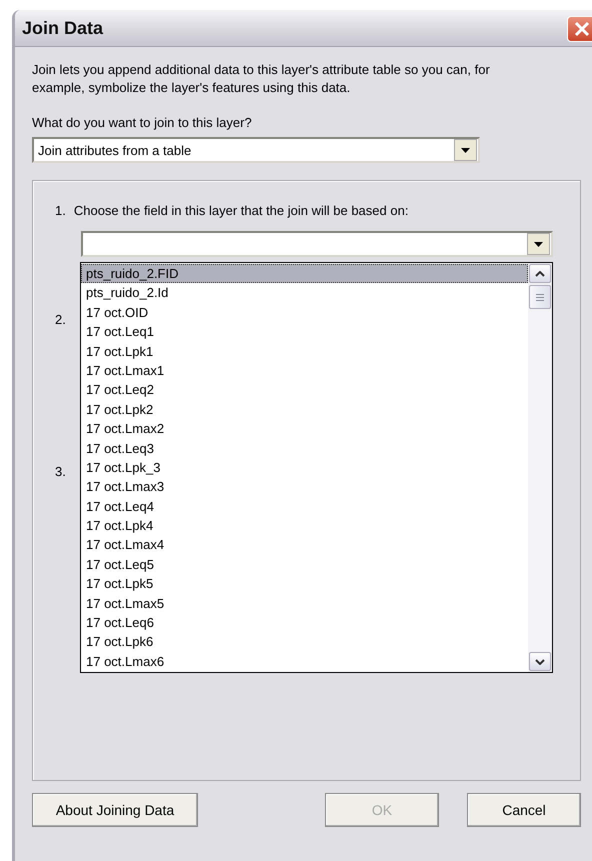 The image size is (592, 861). I want to click on scrollbar, so click(540, 467).